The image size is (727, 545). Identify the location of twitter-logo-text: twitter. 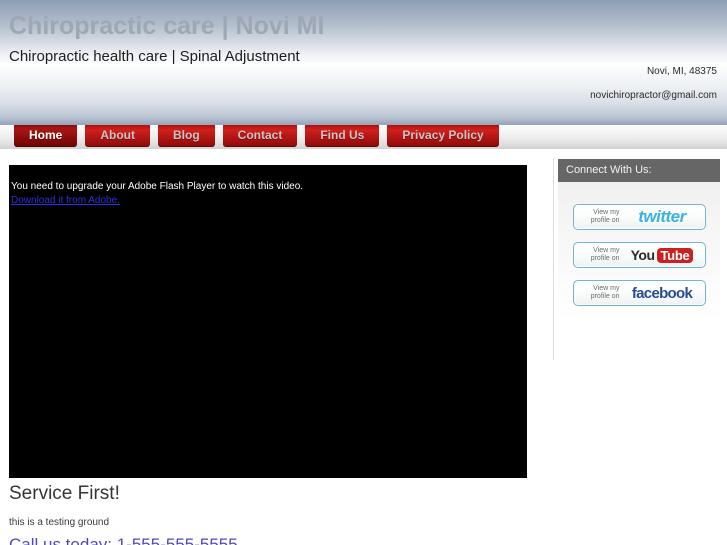
(662, 216).